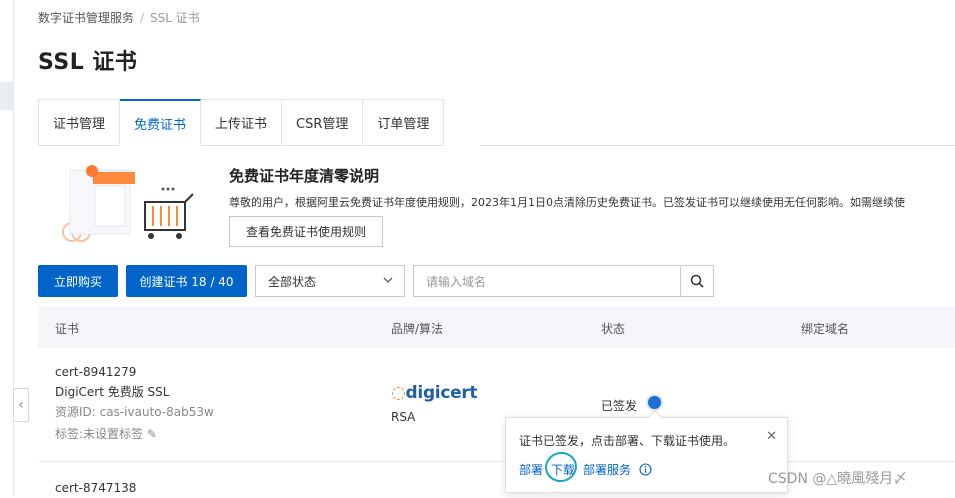 Image resolution: width=955 pixels, height=498 pixels. What do you see at coordinates (78, 281) in the screenshot?
I see `buy-now-button: 立即购买` at bounding box center [78, 281].